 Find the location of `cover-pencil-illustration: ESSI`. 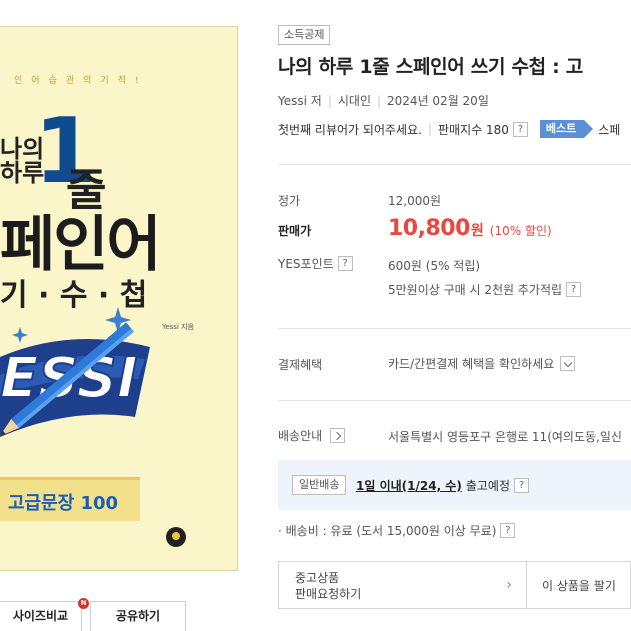

cover-pencil-illustration: ESSI is located at coordinates (75, 372).